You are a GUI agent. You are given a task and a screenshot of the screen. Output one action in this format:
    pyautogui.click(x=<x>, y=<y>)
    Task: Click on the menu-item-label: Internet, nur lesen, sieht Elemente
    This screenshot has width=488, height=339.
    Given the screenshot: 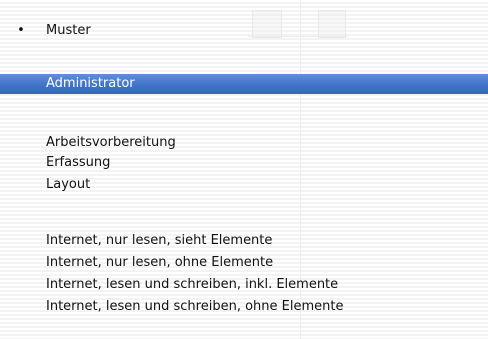 What is the action you would take?
    pyautogui.click(x=159, y=240)
    